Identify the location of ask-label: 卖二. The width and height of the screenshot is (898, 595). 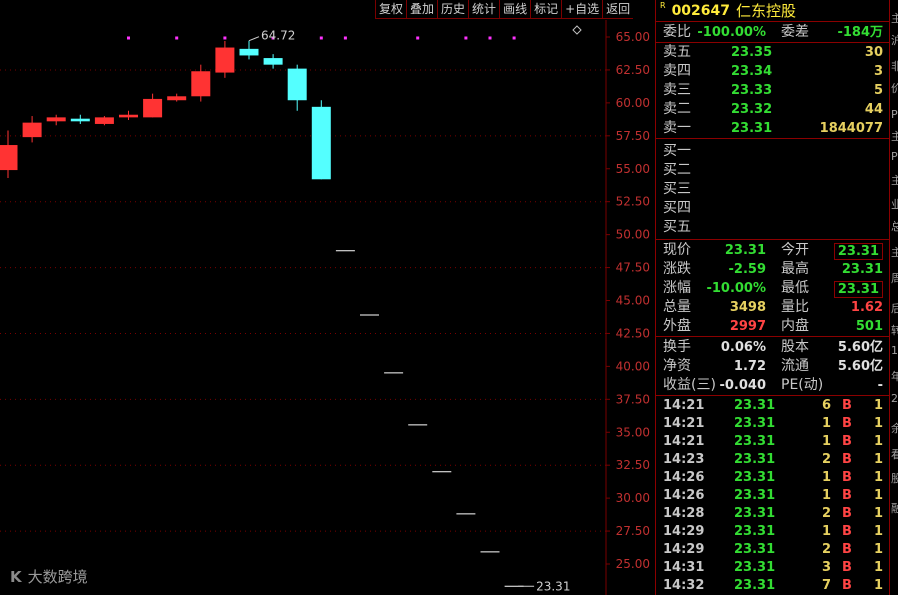
(677, 109).